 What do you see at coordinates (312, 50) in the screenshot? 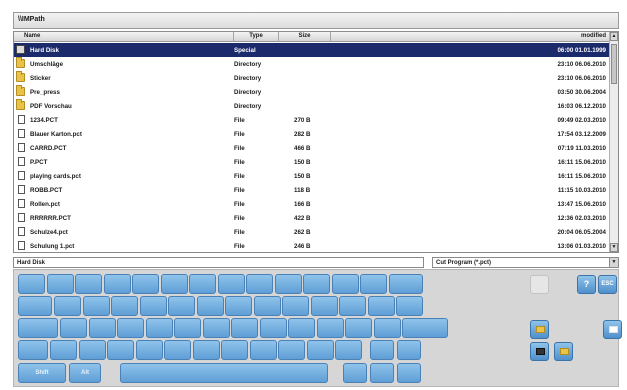
I see `file-row: Hard Disk Special 06:00 01.01.1999` at bounding box center [312, 50].